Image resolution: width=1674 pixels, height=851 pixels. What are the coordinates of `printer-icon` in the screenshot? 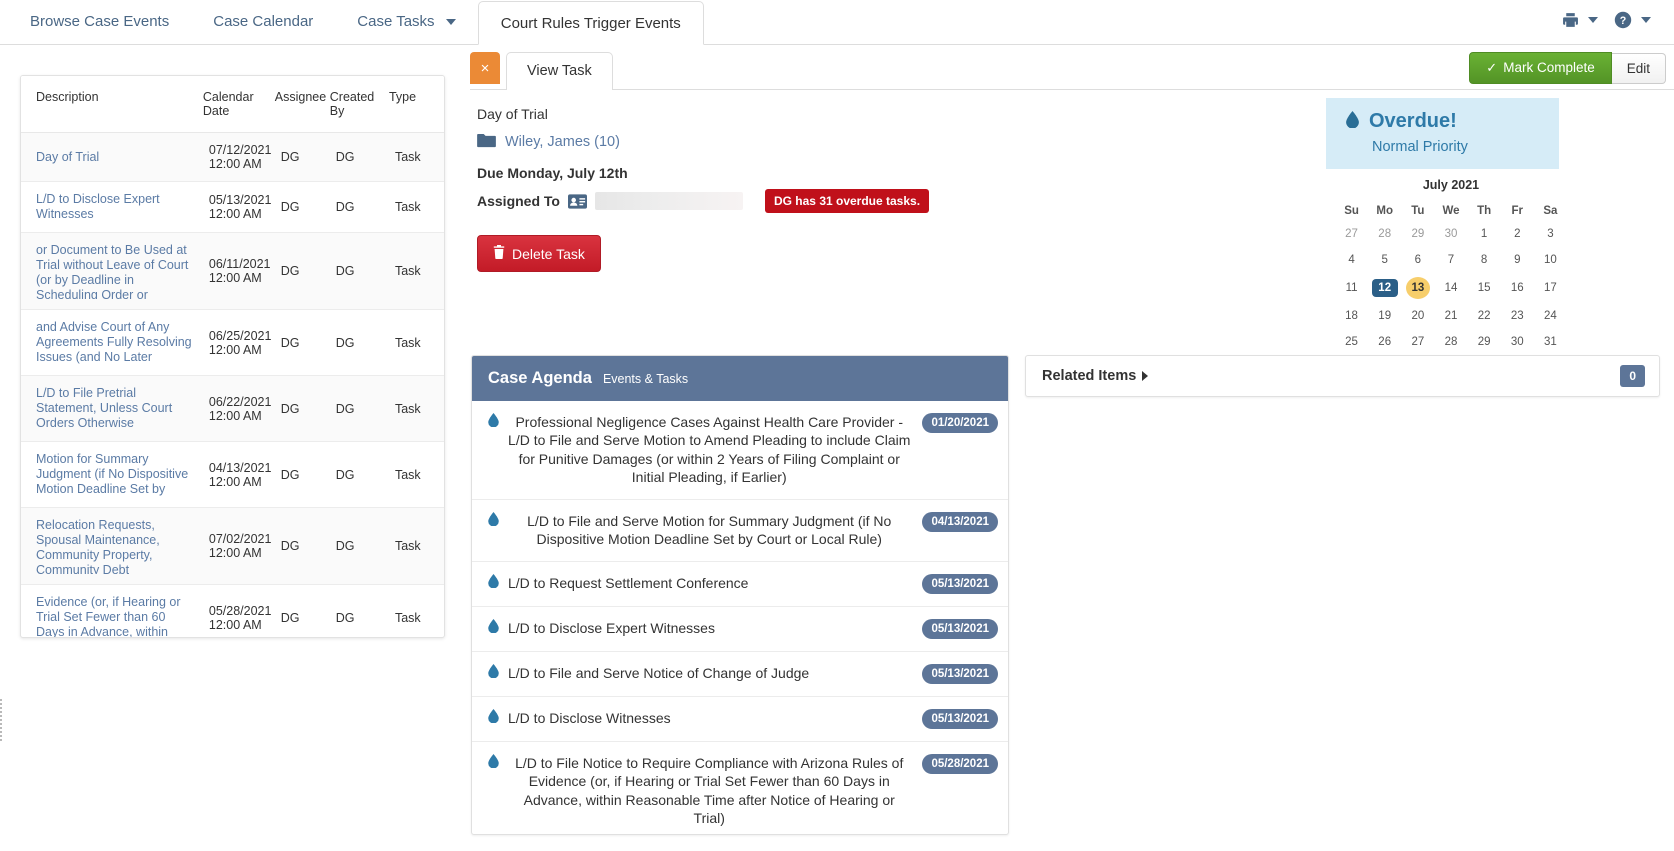 It's located at (1570, 20).